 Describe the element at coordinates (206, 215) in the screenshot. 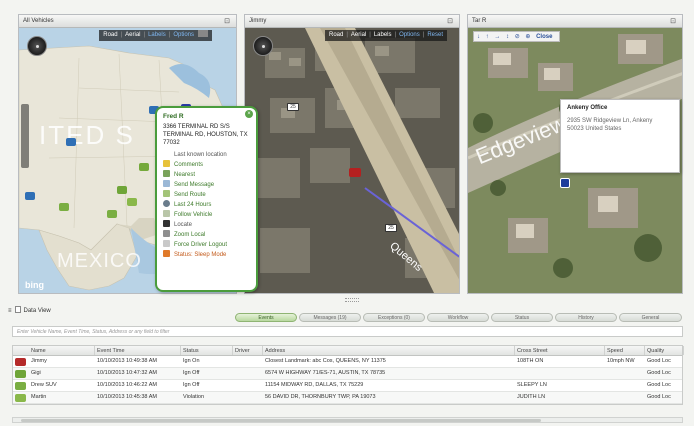

I see `action-follow-vehicle: Follow Vehicle` at that location.